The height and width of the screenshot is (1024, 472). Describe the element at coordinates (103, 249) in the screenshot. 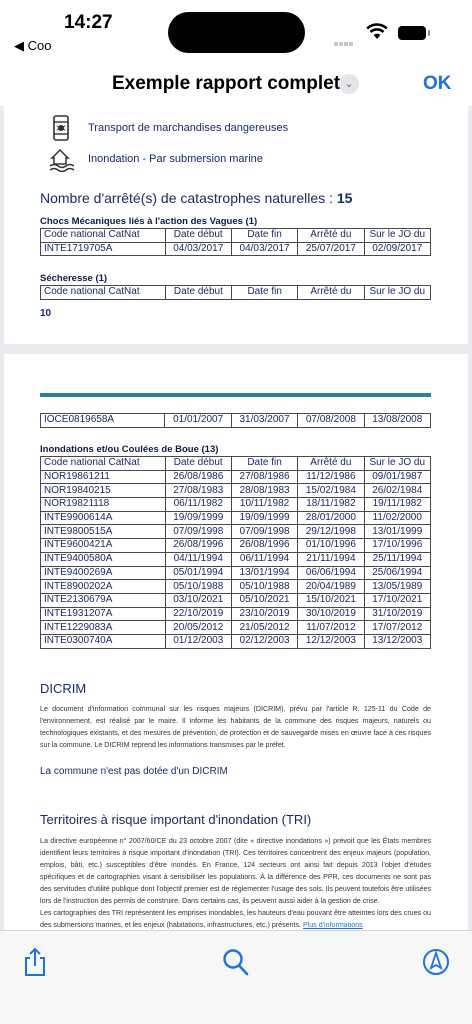

I see `cell: INTE1719705A` at that location.